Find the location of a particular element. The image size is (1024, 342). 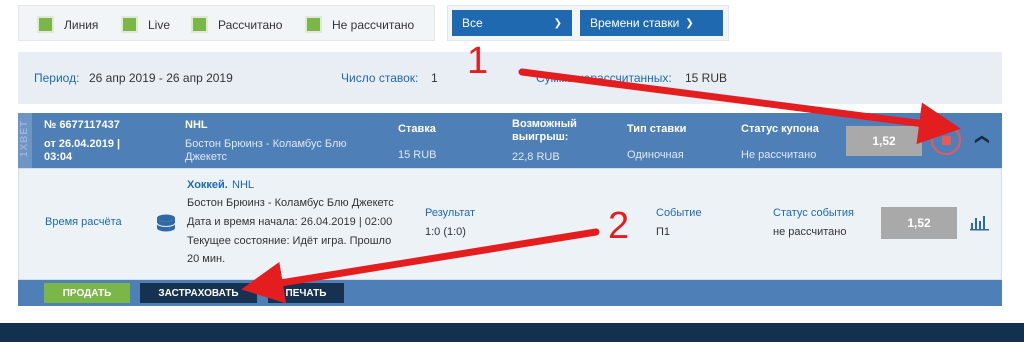

coupon-teams-cont: Джекетс is located at coordinates (206, 157).